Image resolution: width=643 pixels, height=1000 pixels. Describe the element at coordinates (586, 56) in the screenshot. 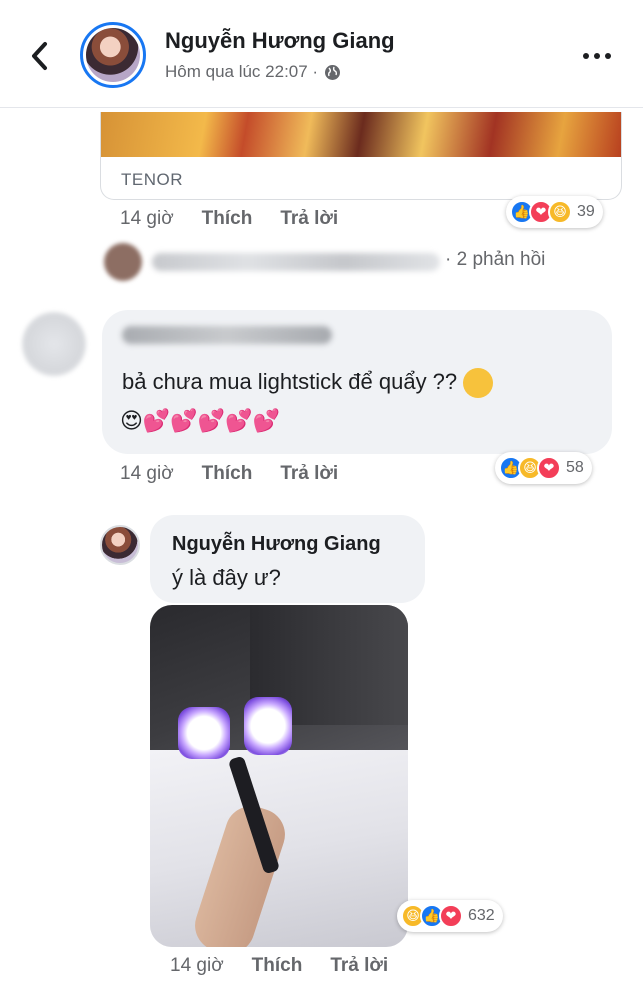

I see `more-horizontal-icon` at that location.